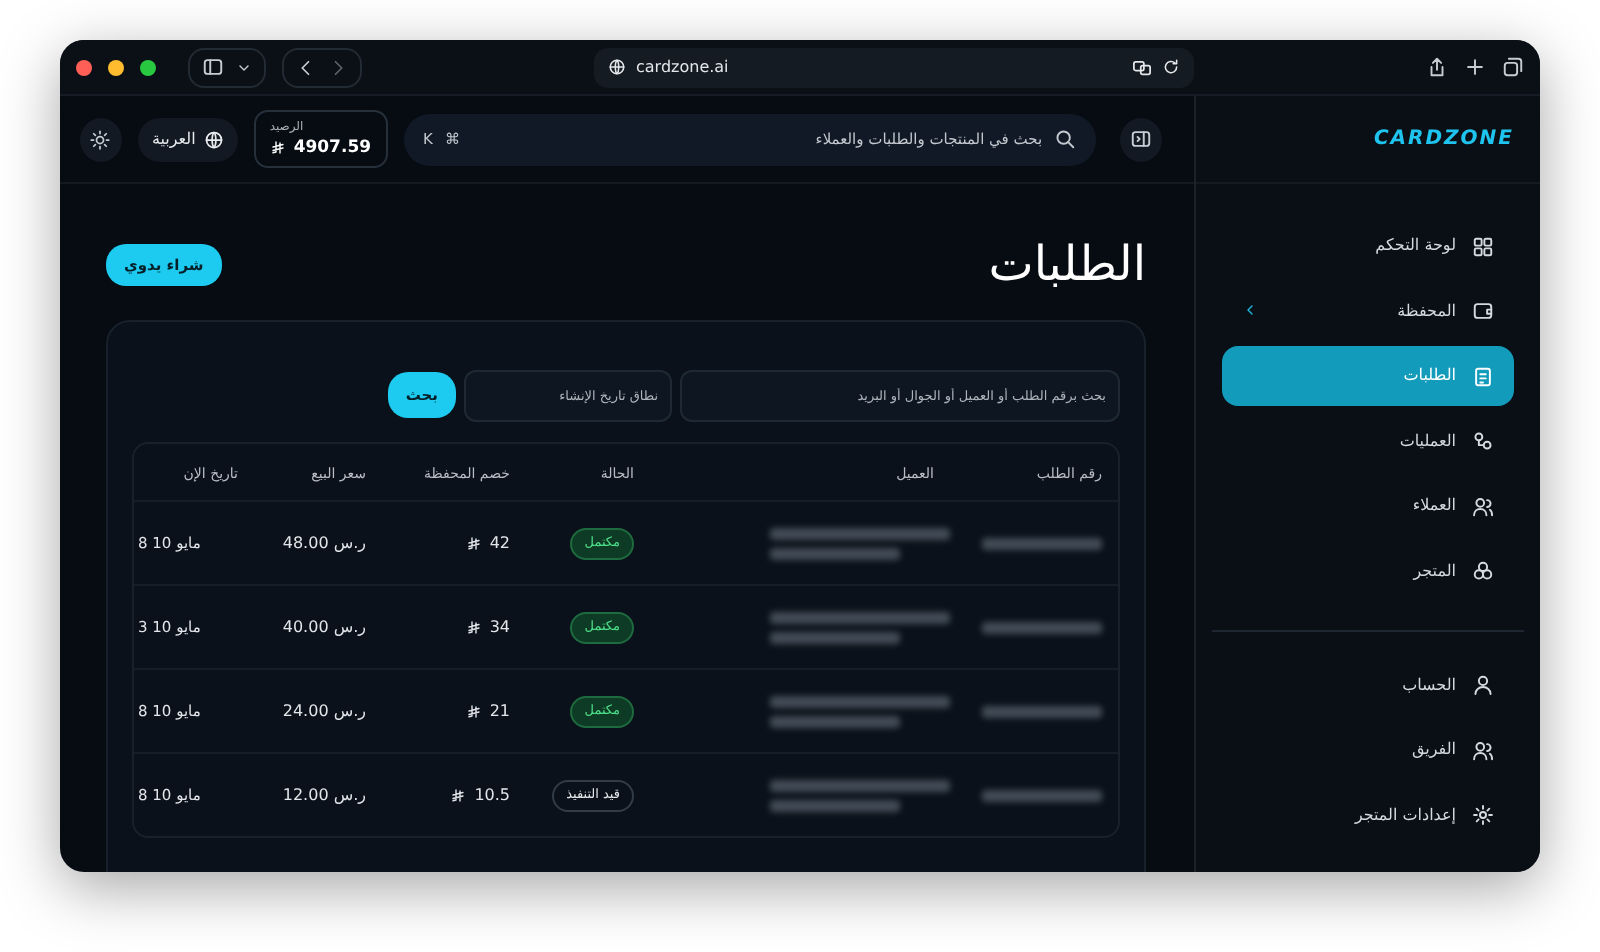 This screenshot has height=952, width=1600. What do you see at coordinates (499, 627) in the screenshot?
I see `wallet-discount: 34` at bounding box center [499, 627].